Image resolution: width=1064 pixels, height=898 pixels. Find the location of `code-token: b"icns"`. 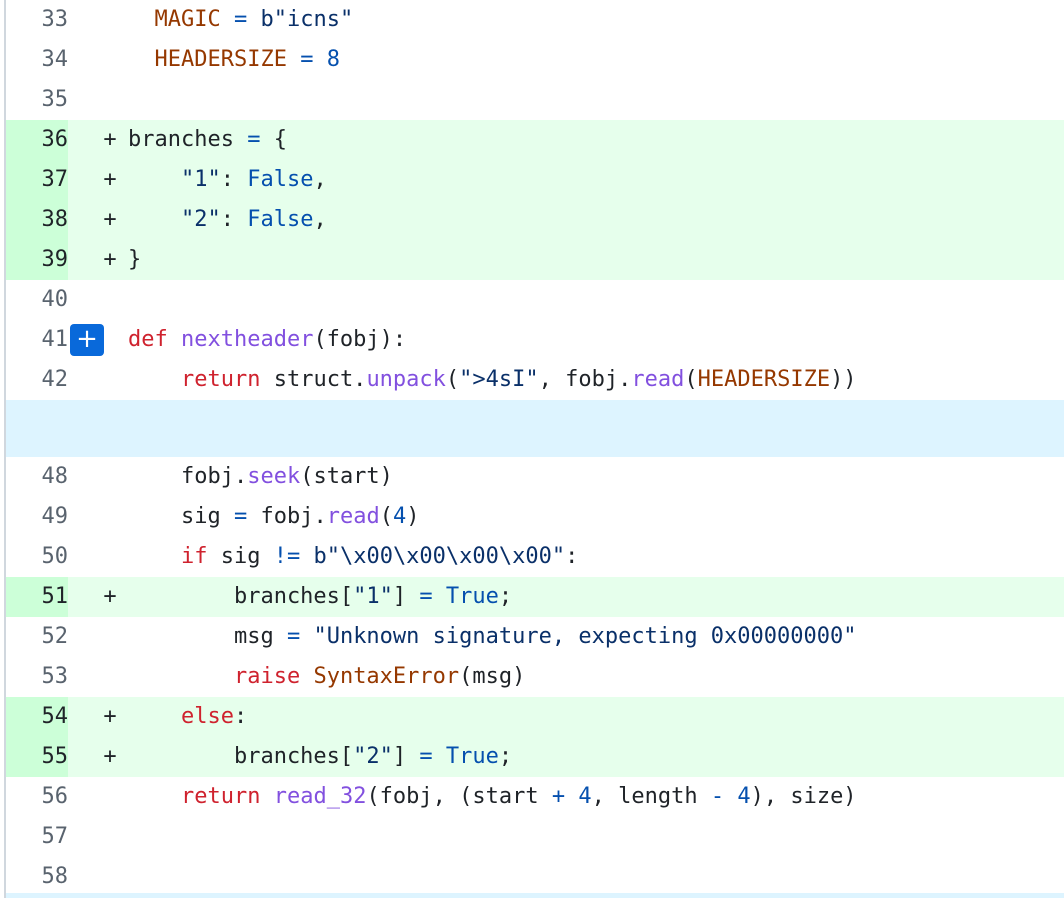

code-token: b"icns" is located at coordinates (307, 19).